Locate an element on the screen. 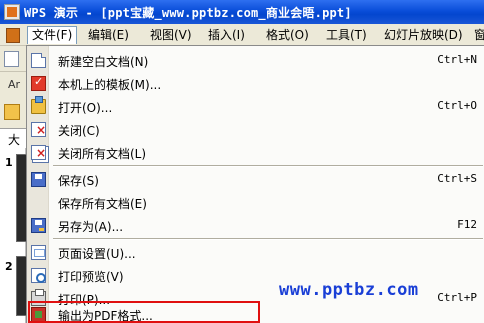  outline-tab: 大纟 is located at coordinates (13, 146).